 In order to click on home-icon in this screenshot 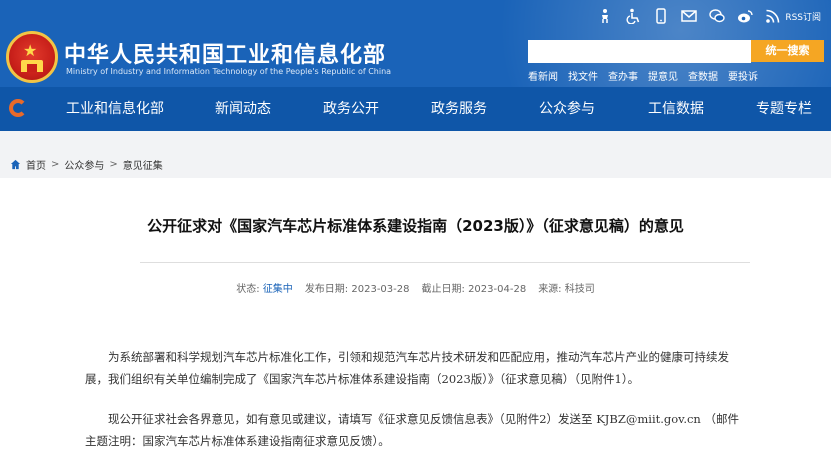, I will do `click(15, 164)`.